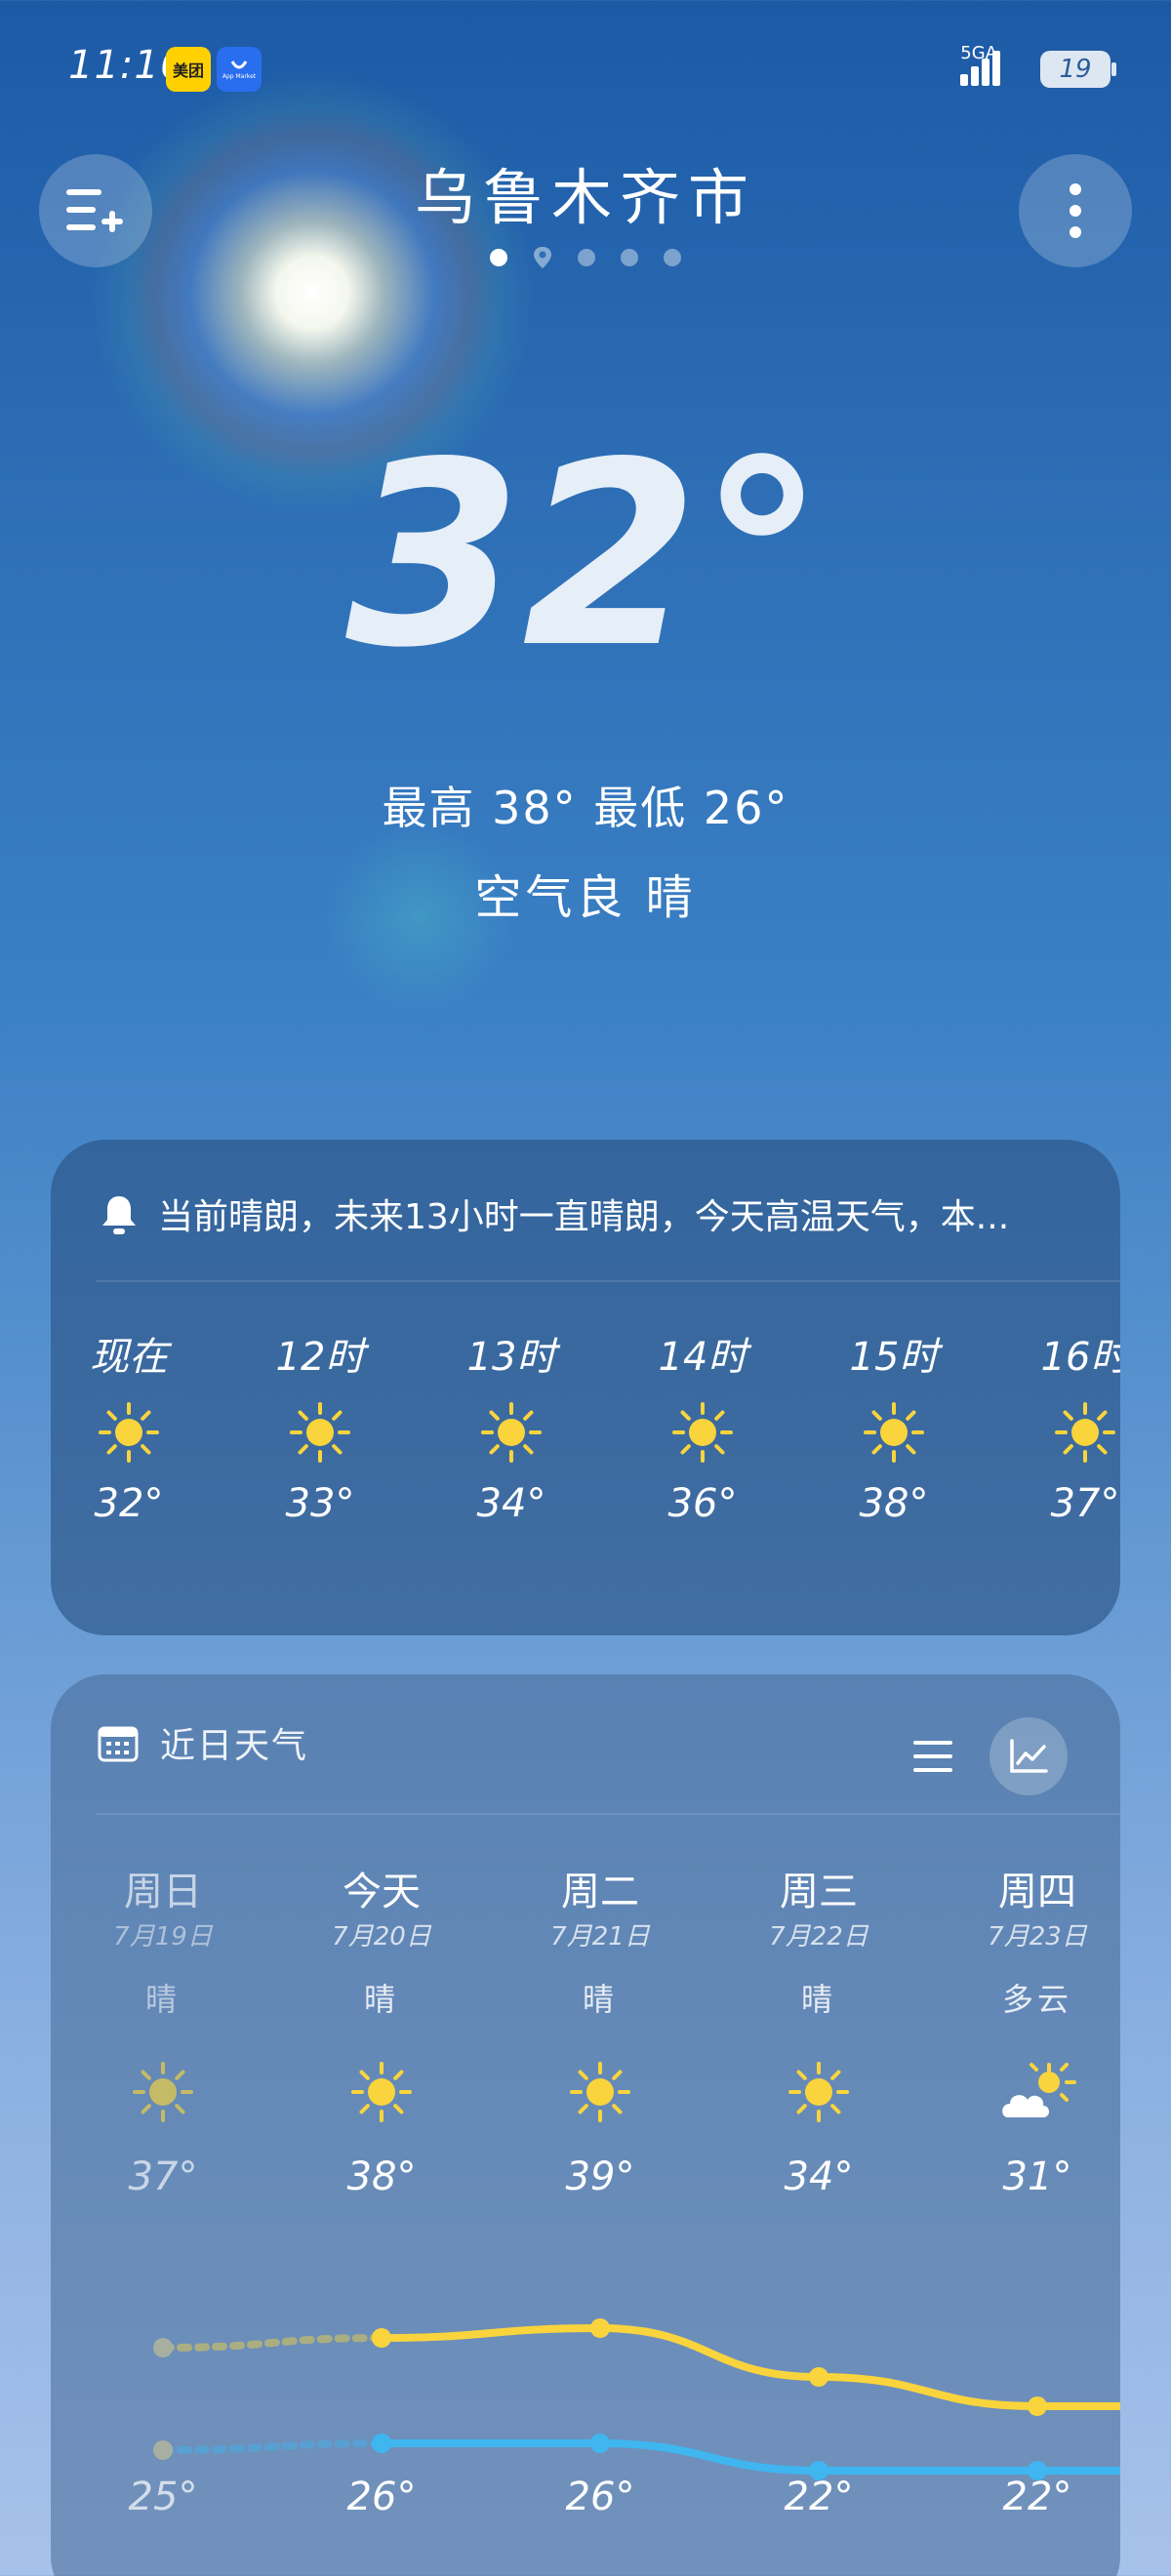  I want to click on daily-divider, so click(608, 1814).